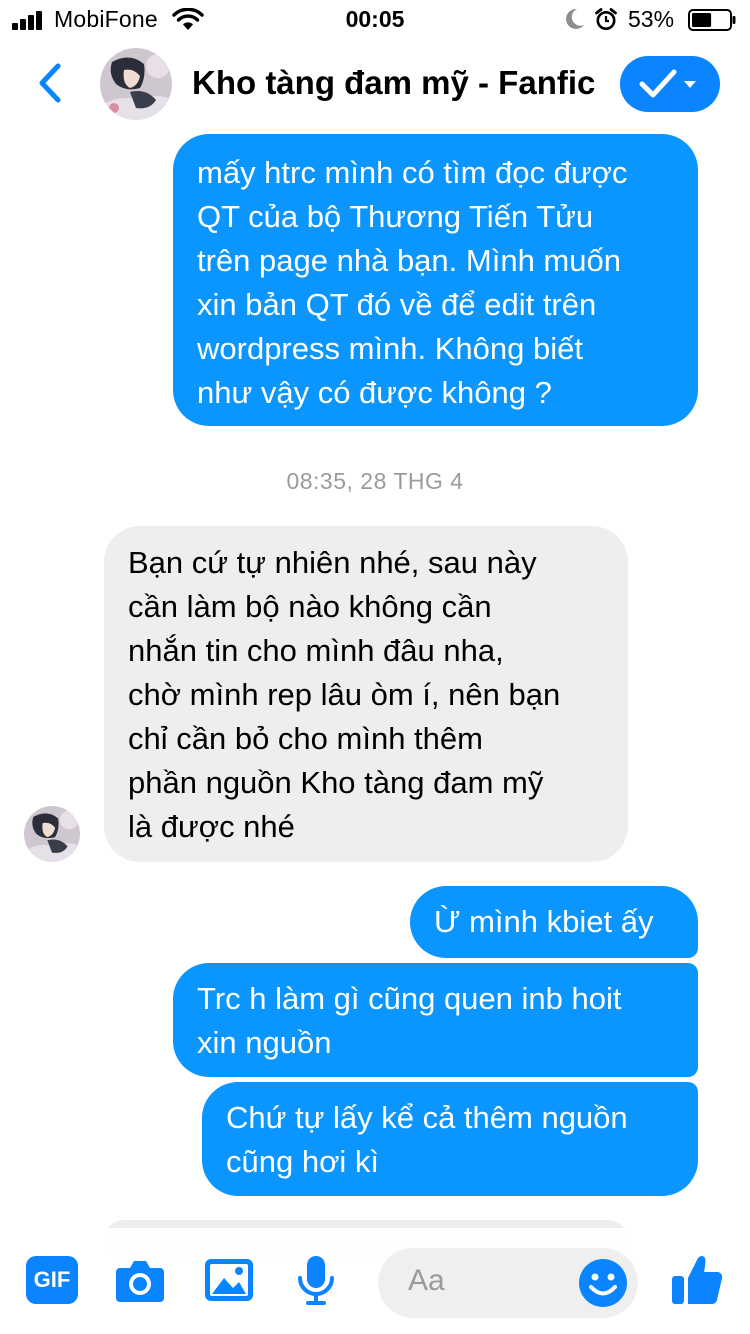  I want to click on chevron-down-icon, so click(690, 84).